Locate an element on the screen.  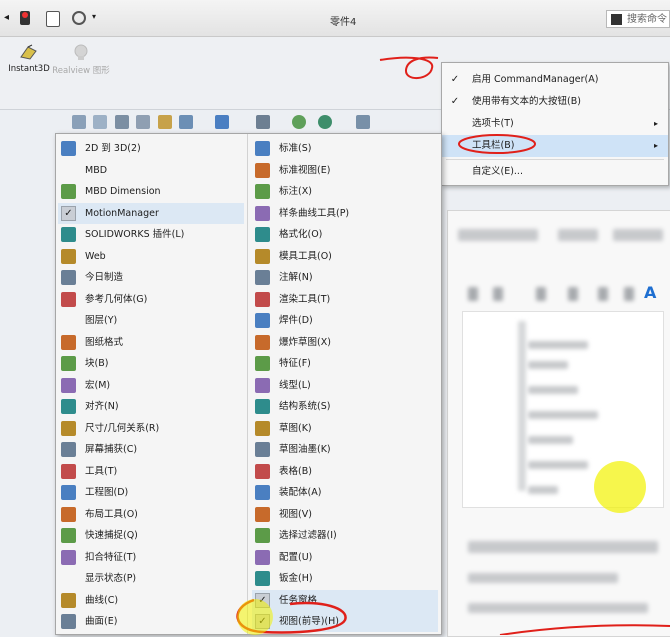
toolbar-item-label: 视图(前导)(H) is located at coordinates (309, 621).